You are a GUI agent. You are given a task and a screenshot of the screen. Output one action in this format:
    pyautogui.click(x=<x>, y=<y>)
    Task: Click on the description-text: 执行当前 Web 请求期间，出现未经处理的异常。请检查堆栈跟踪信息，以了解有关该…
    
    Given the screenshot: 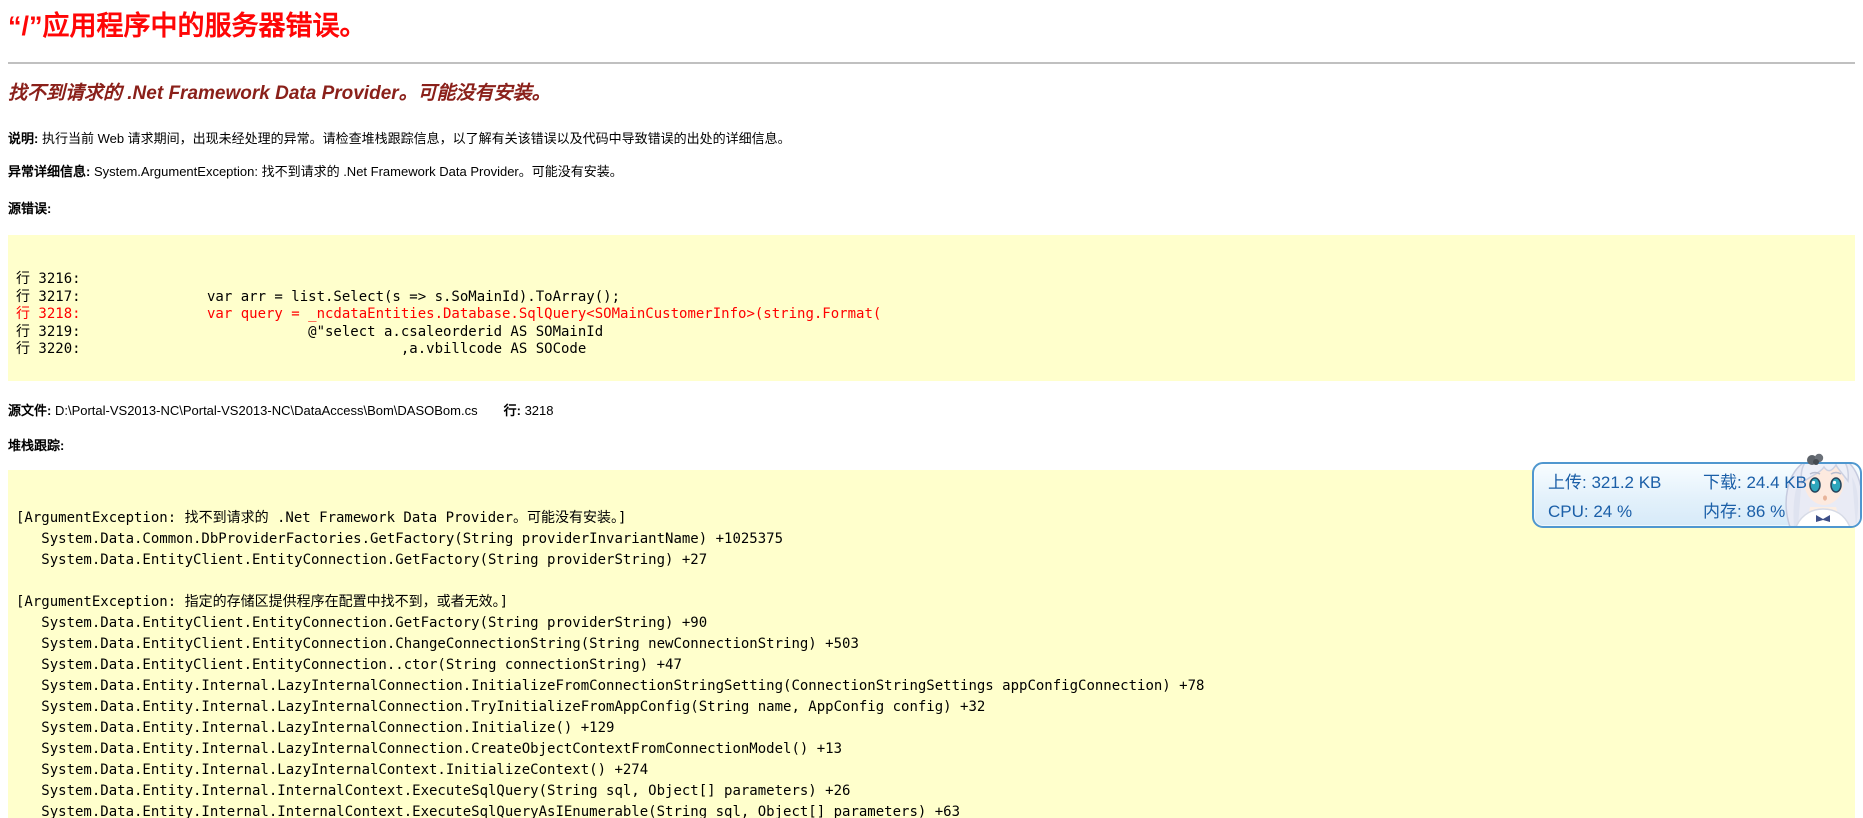 What is the action you would take?
    pyautogui.click(x=414, y=138)
    